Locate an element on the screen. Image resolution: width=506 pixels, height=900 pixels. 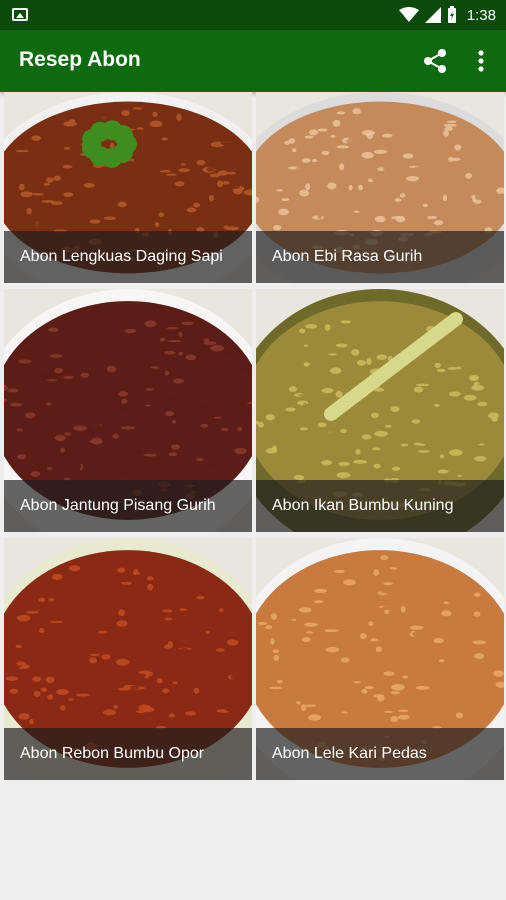
recipe-card: Abon Ikan Bumbu Kuning is located at coordinates (380, 410).